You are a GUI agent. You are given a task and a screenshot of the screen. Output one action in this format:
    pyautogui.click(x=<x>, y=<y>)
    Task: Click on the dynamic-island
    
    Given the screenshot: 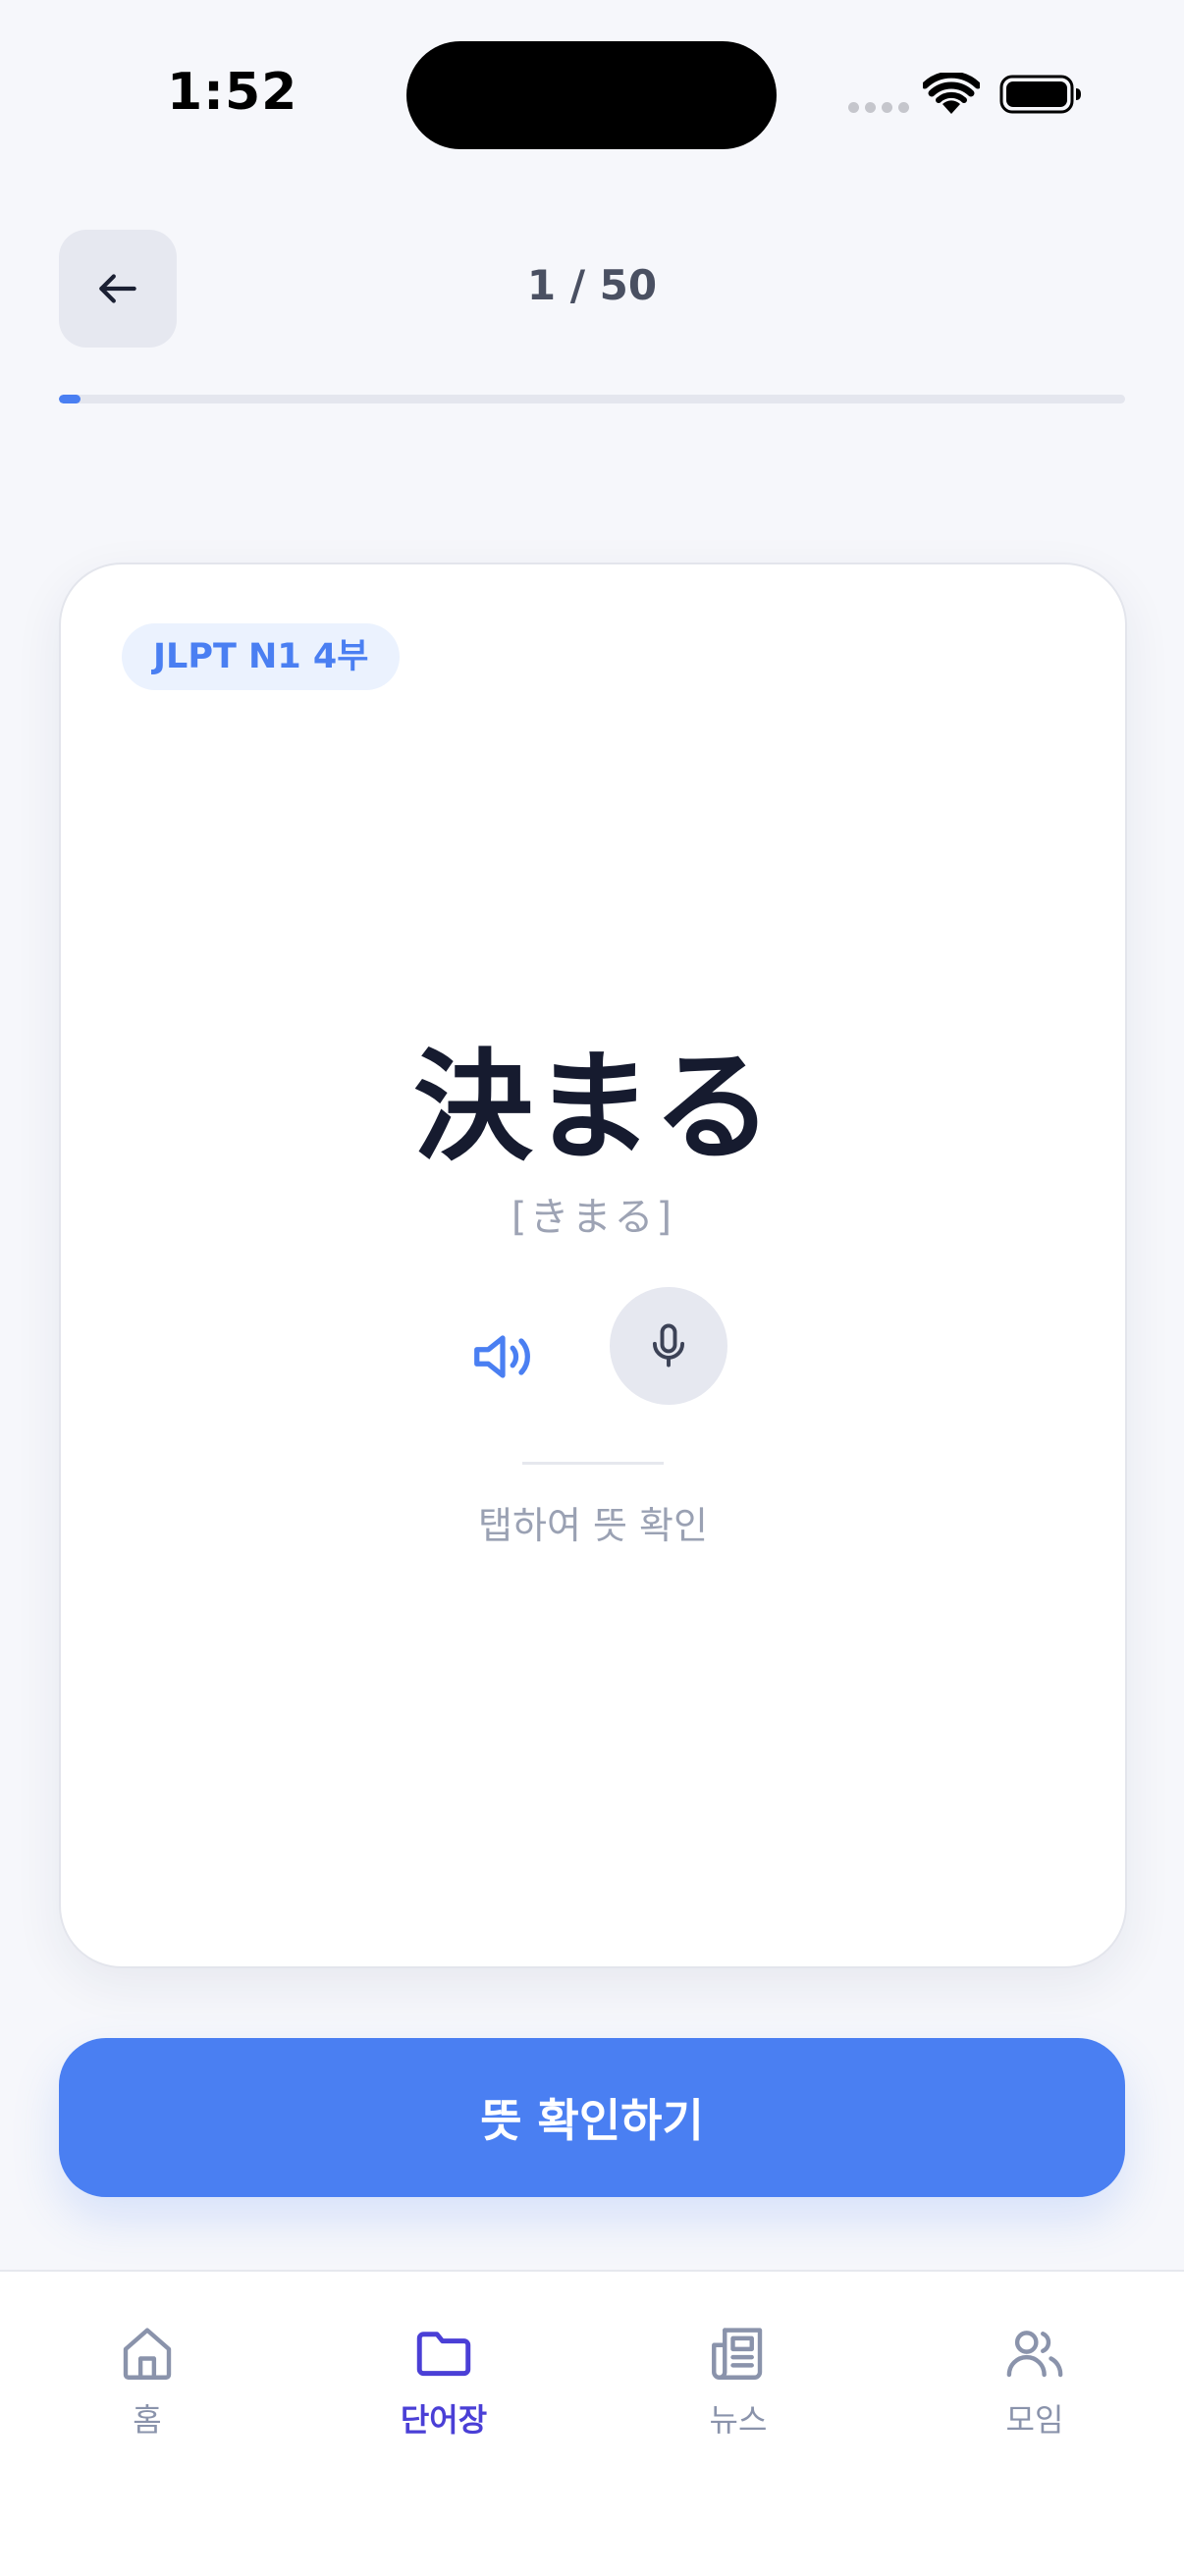 What is the action you would take?
    pyautogui.click(x=591, y=95)
    